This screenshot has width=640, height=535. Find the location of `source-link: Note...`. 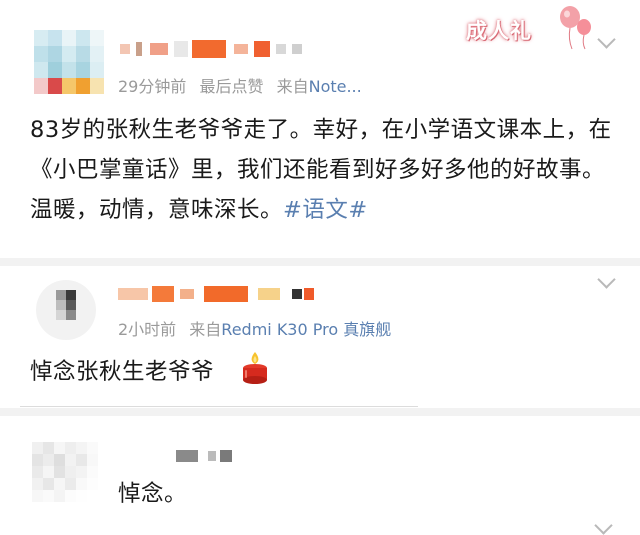

source-link: Note... is located at coordinates (335, 86).